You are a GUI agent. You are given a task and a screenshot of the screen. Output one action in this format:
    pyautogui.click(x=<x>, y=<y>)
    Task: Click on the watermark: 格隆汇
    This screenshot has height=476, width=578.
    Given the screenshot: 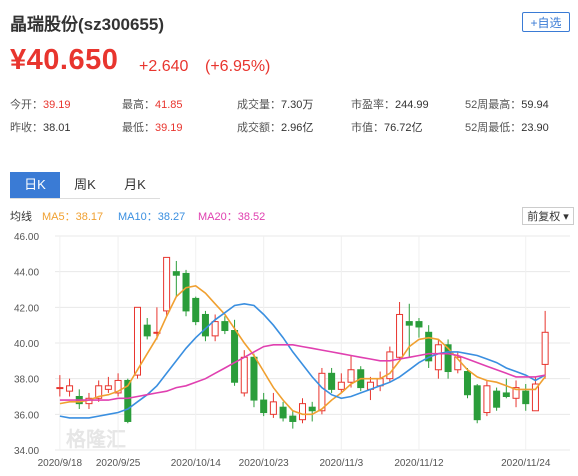 What is the action you would take?
    pyautogui.click(x=96, y=439)
    